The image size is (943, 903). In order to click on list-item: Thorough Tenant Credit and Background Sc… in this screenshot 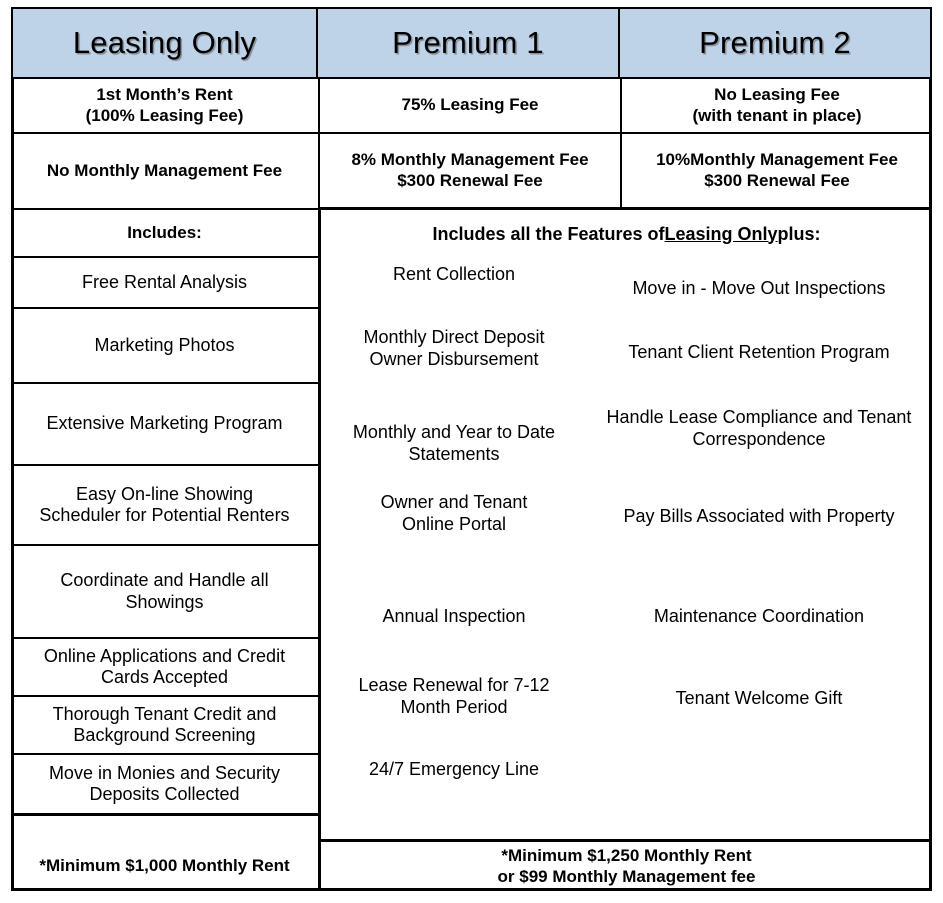, I will do `click(164, 726)`.